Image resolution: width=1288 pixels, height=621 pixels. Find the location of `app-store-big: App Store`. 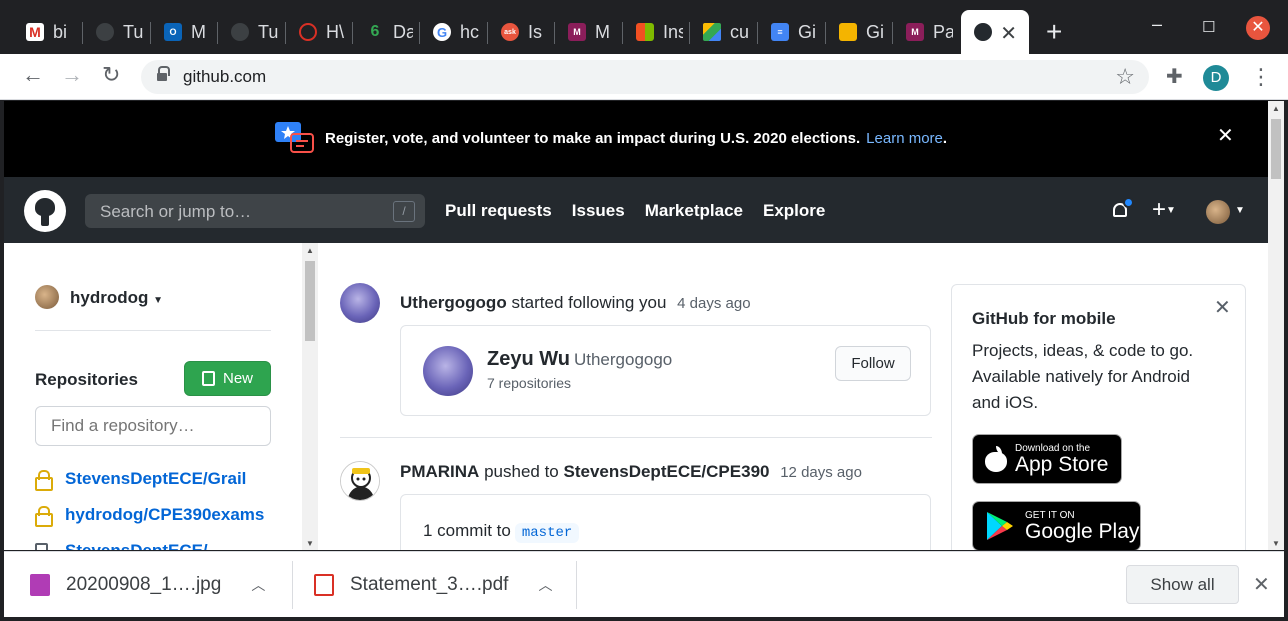

app-store-big: App Store is located at coordinates (1062, 464).